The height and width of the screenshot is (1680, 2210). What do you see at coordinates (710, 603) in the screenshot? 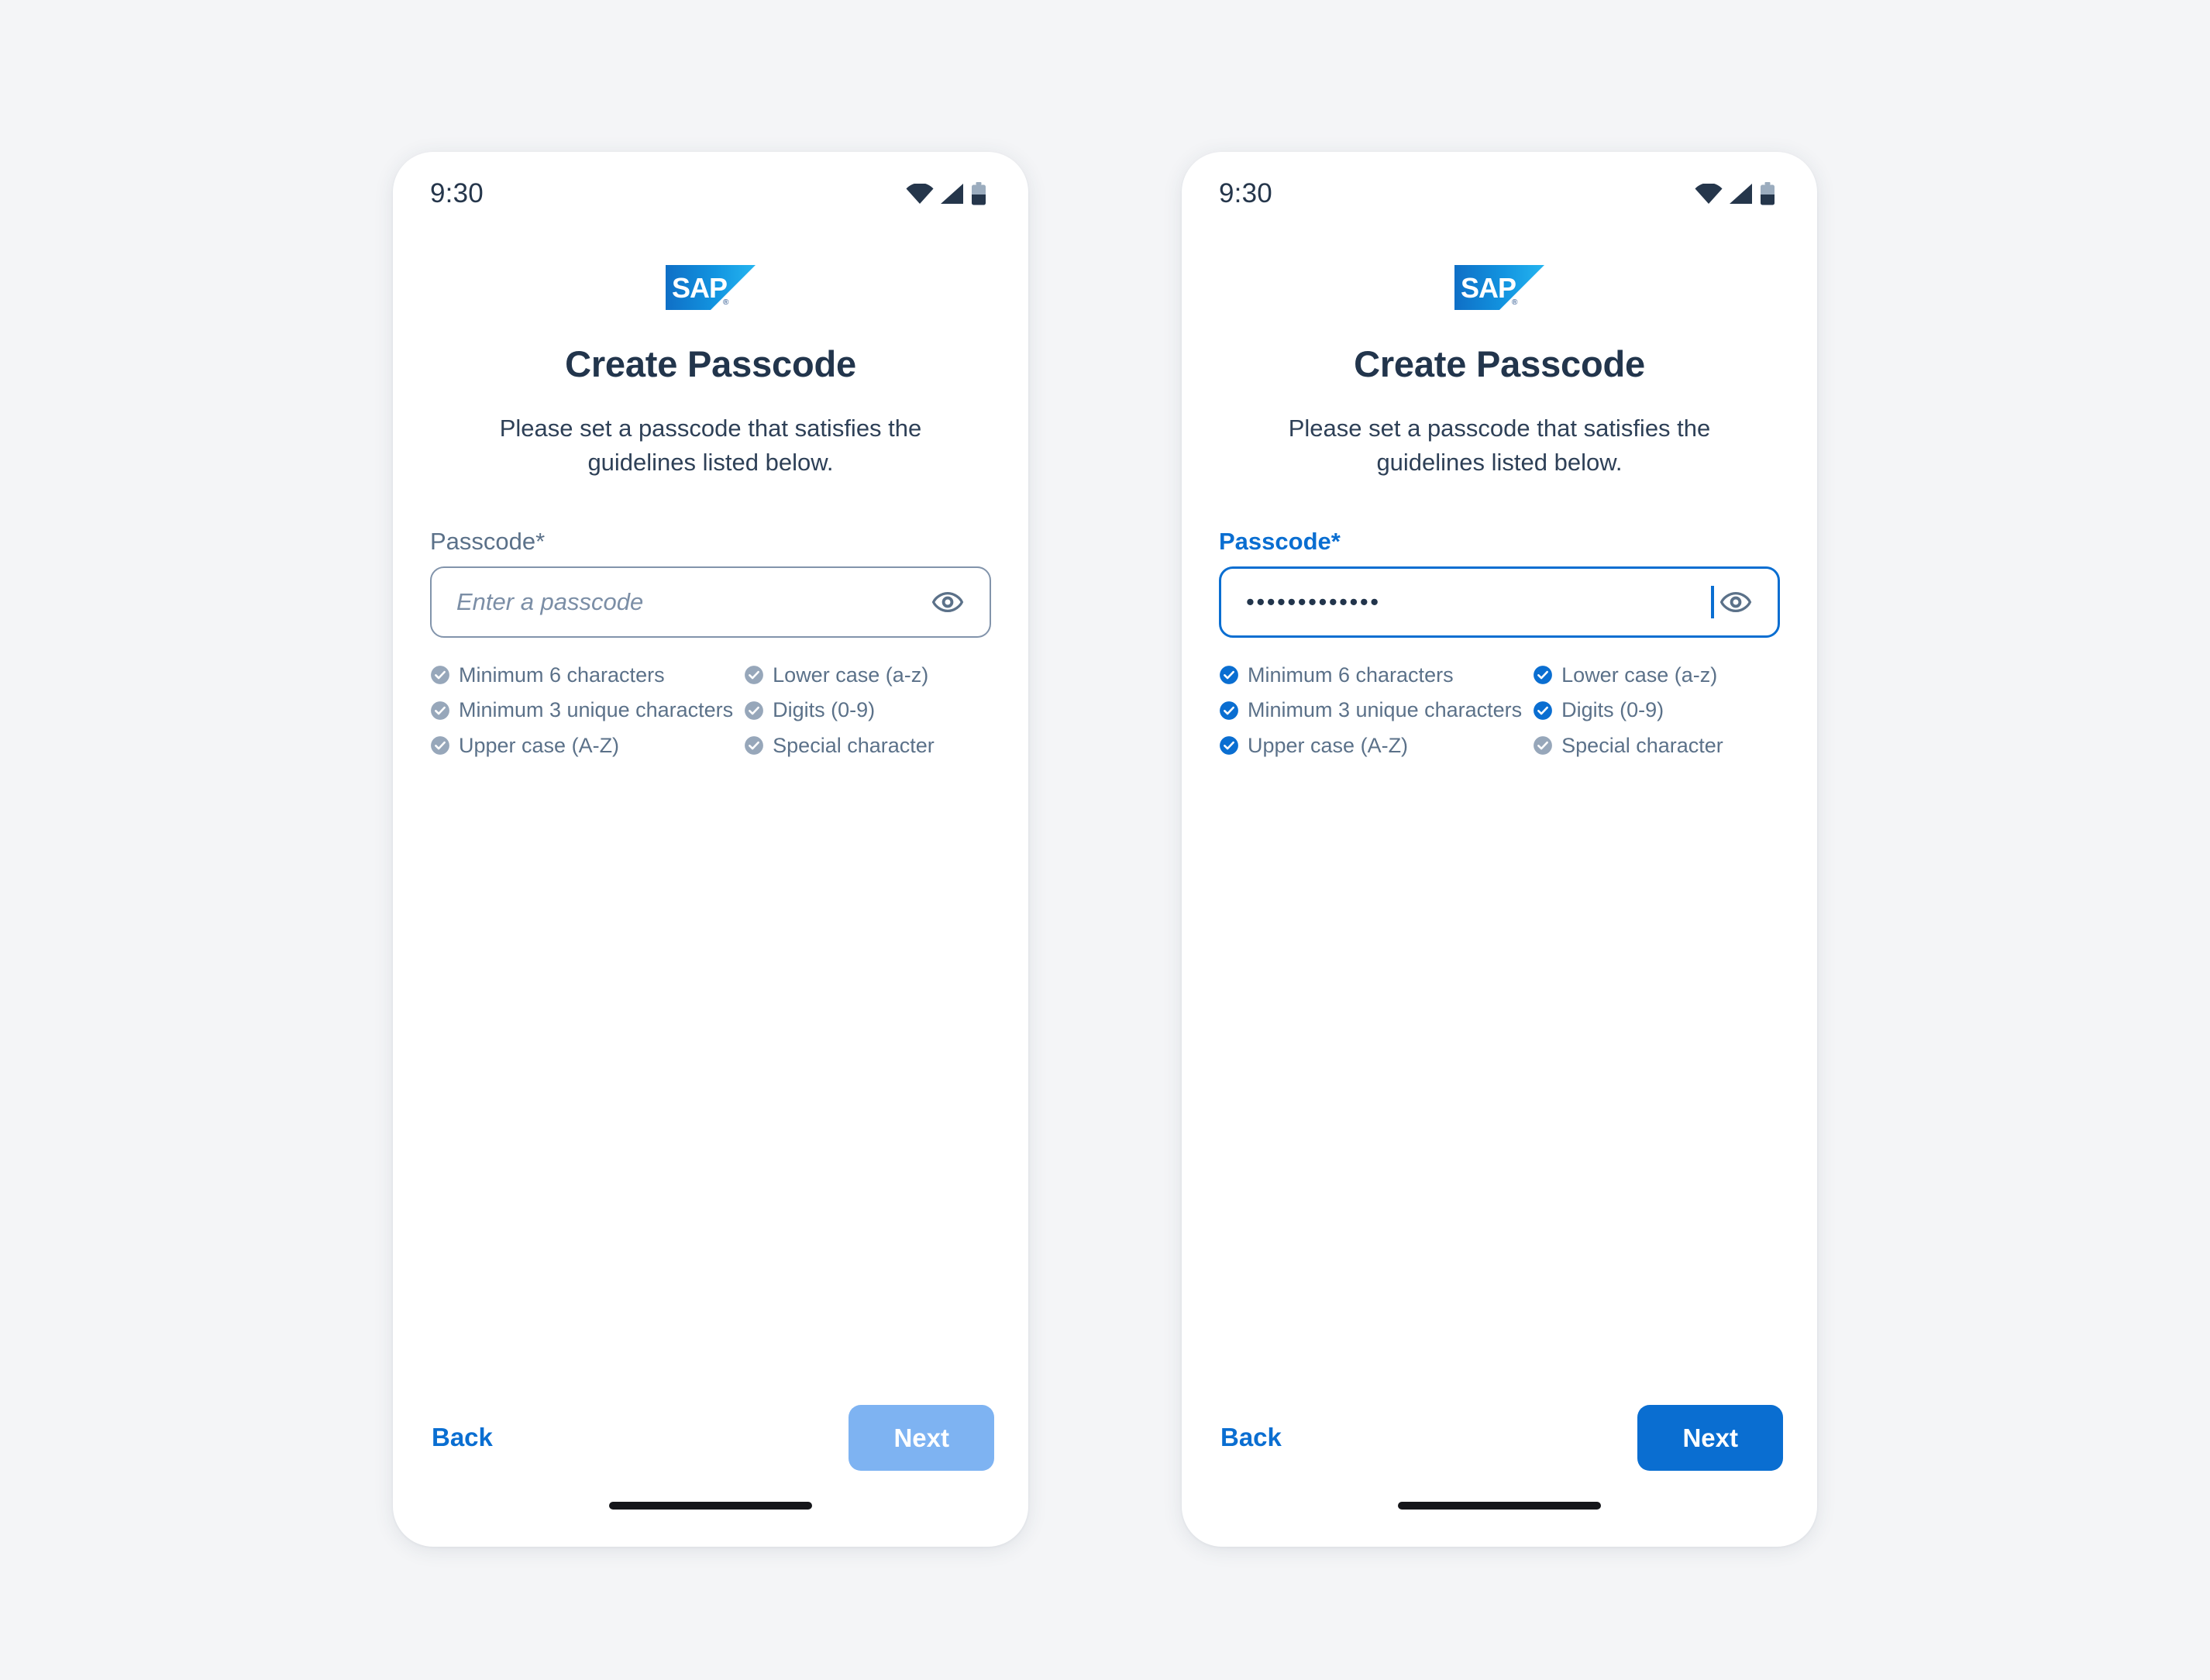
I see `passcode-input: Enter a passcode` at bounding box center [710, 603].